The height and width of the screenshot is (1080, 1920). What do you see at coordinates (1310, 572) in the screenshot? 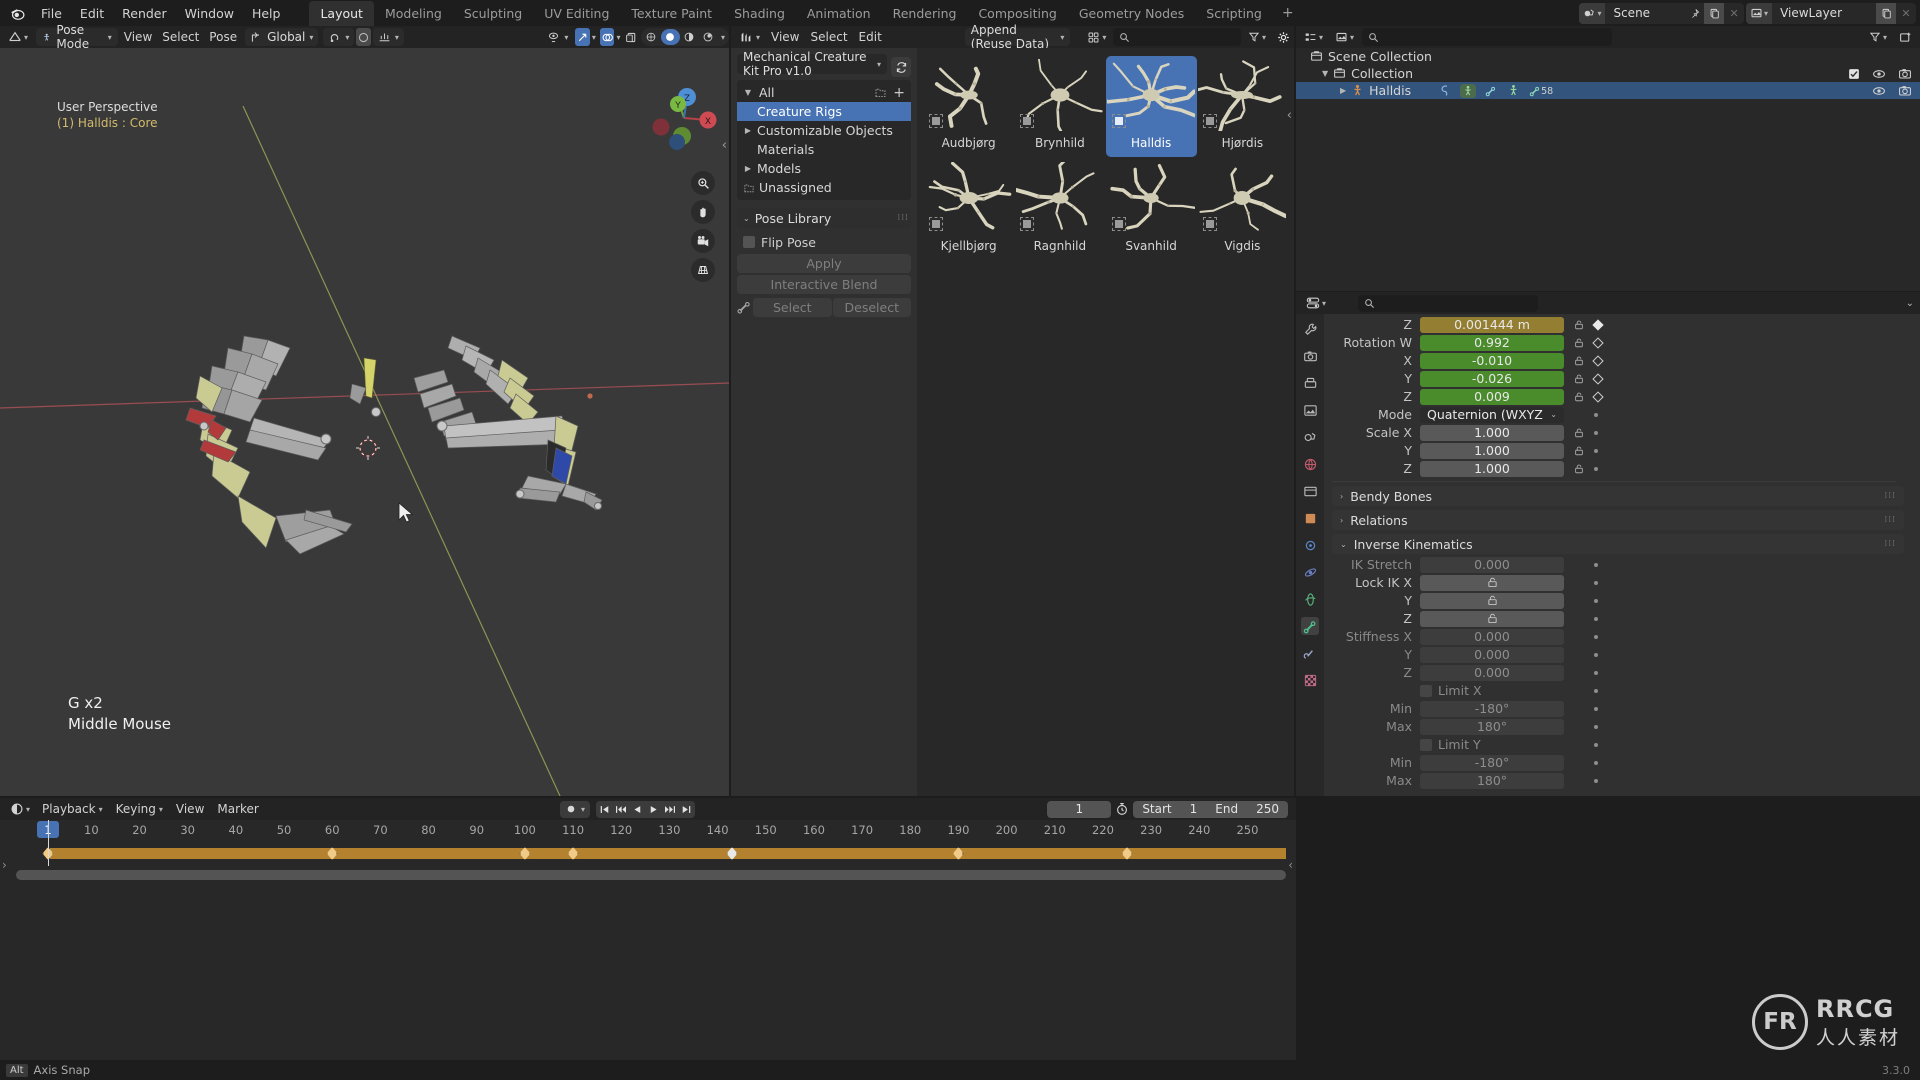
I see `tab-particles` at bounding box center [1310, 572].